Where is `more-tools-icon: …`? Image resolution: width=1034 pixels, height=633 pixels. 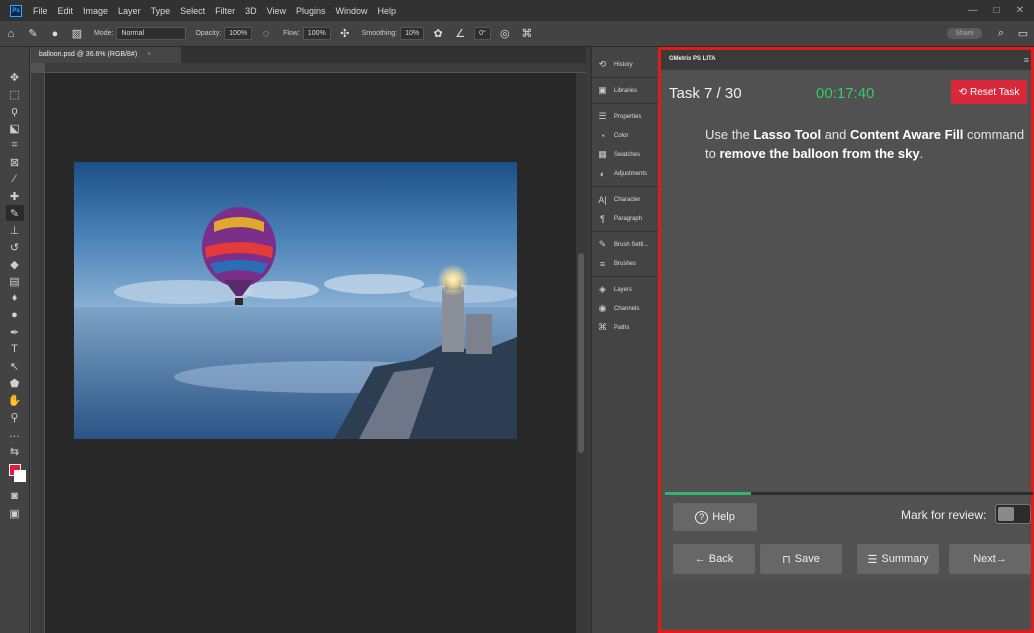
more-tools-icon: … is located at coordinates (15, 434).